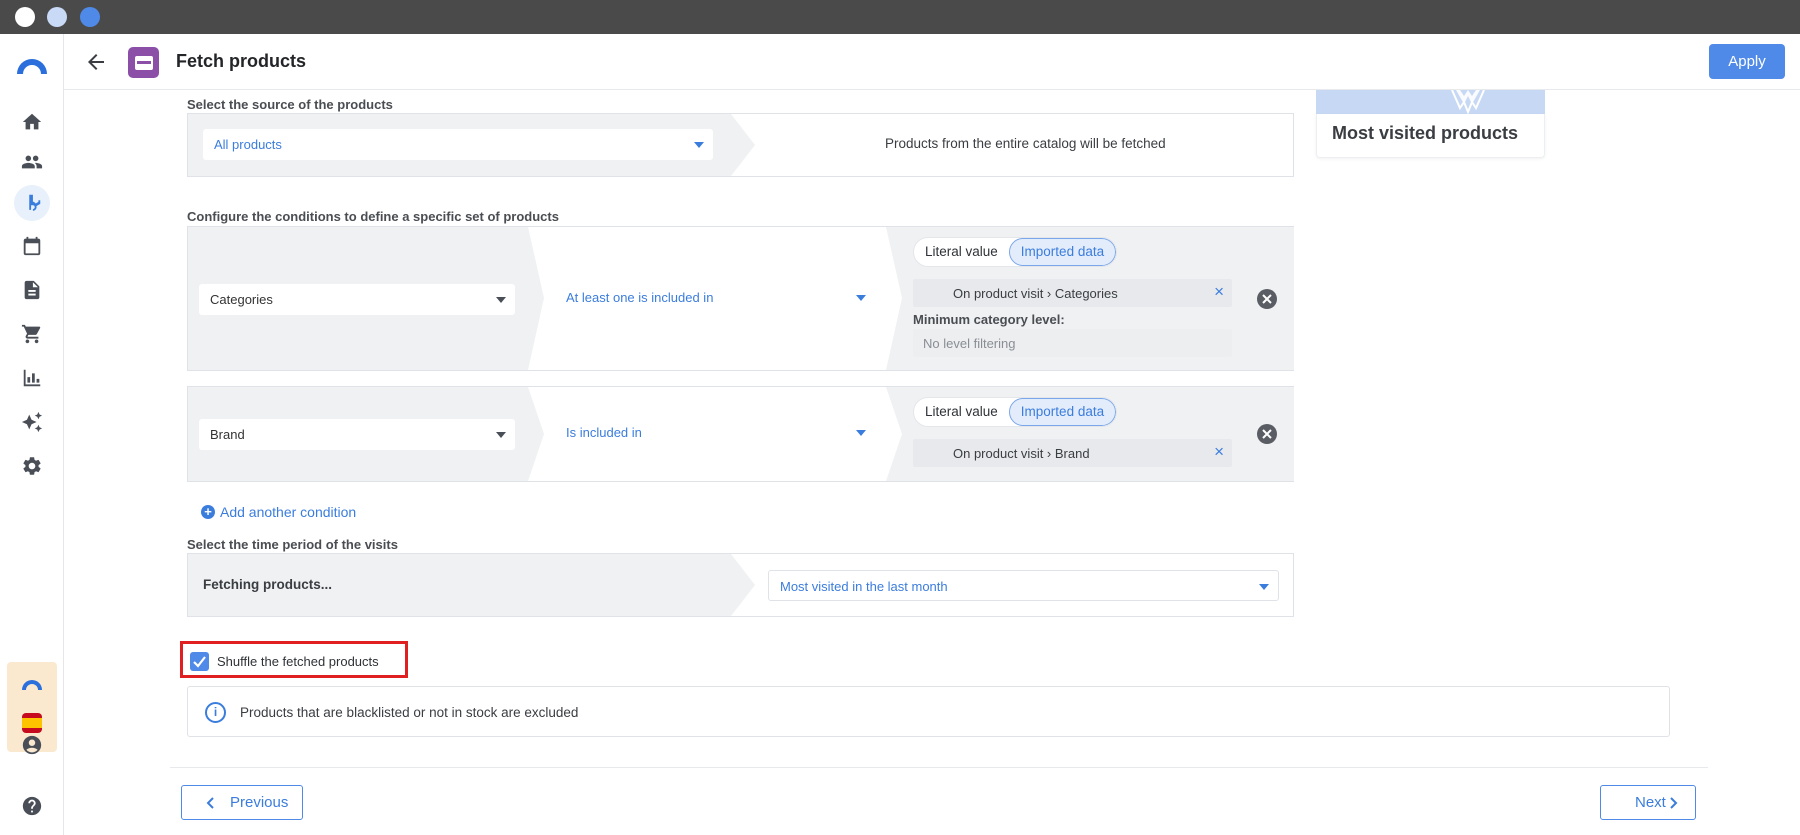  I want to click on preview-card: Most visited products, so click(1430, 136).